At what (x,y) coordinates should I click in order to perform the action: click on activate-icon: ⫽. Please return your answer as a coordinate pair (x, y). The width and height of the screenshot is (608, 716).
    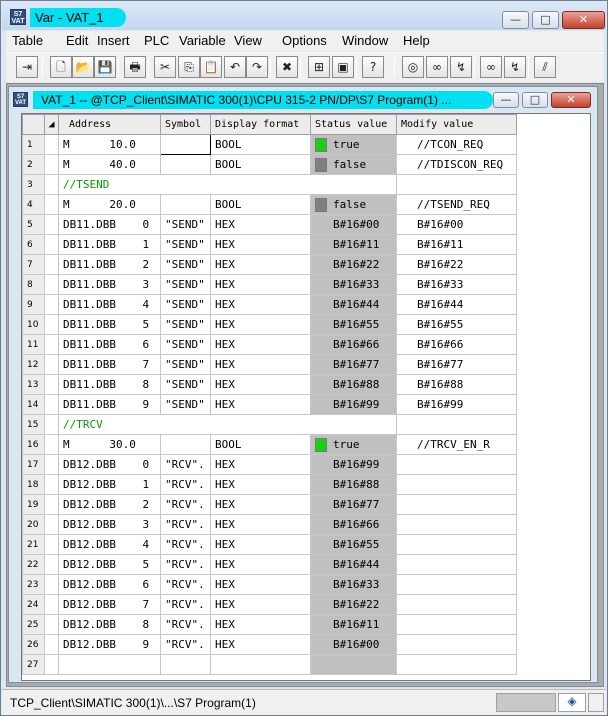
    Looking at the image, I should click on (545, 67).